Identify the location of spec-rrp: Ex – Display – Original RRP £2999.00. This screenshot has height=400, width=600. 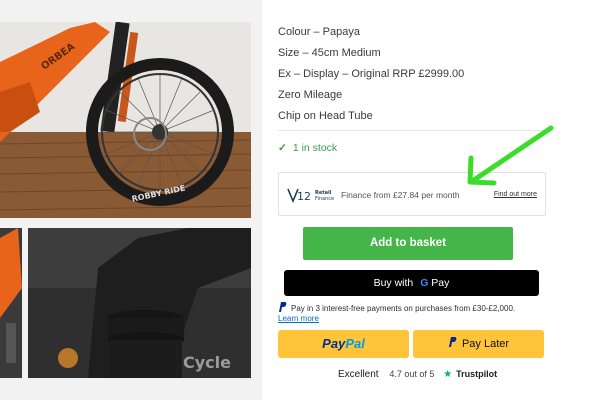
(371, 74).